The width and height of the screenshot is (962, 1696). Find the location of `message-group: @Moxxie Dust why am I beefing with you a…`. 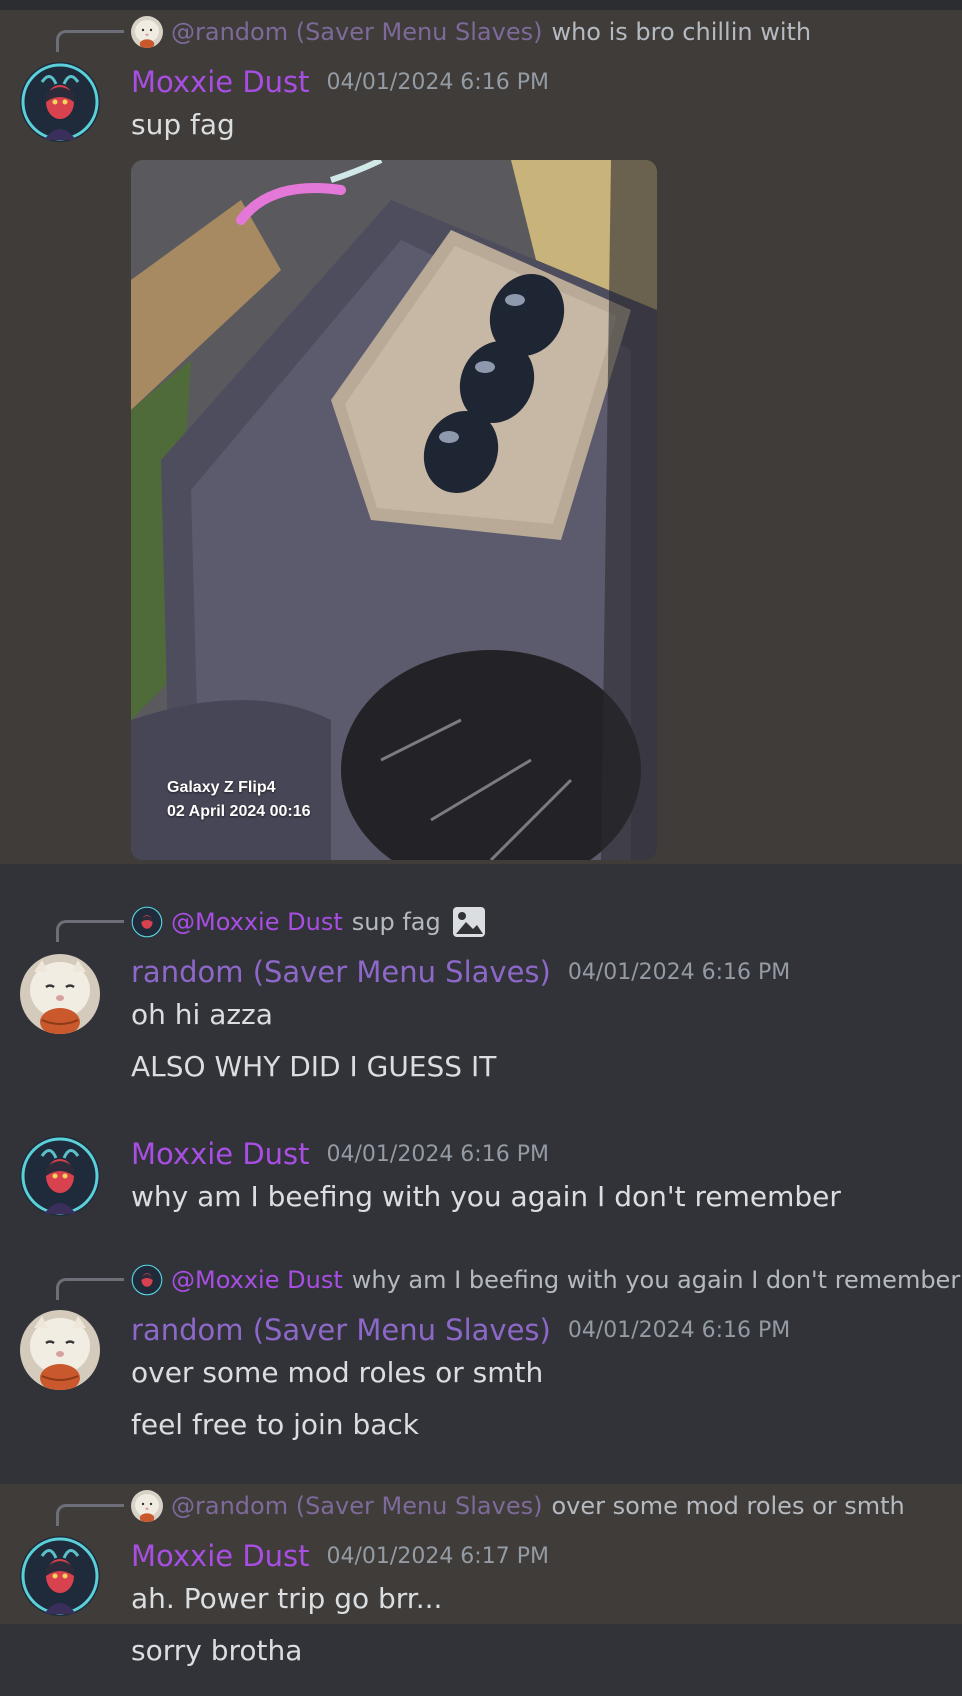

message-group: @Moxxie Dust why am I beefing with you a… is located at coordinates (481, 1357).